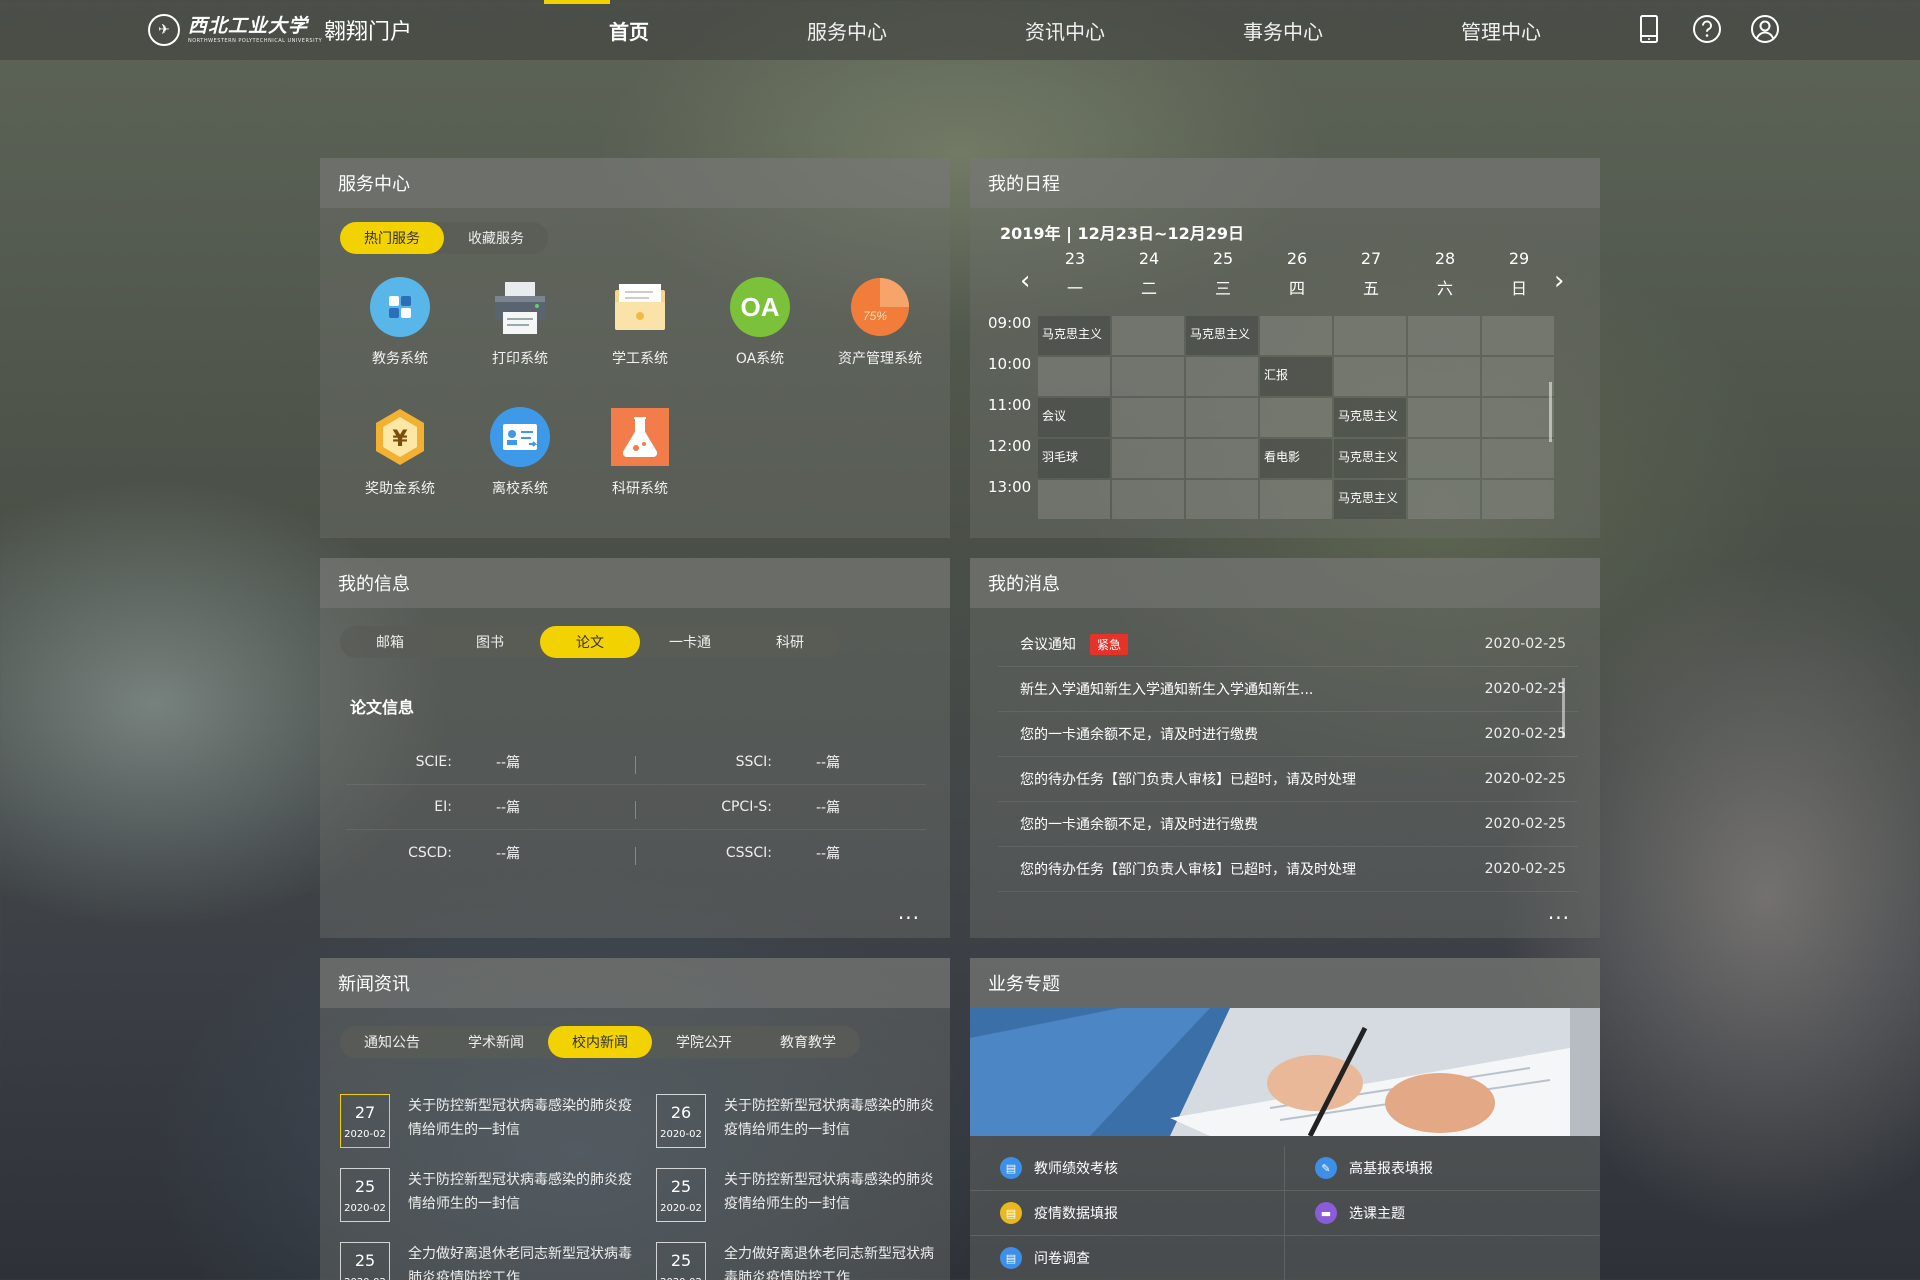 This screenshot has width=1920, height=1280. I want to click on service-student-affairs: 学工系统, so click(640, 322).